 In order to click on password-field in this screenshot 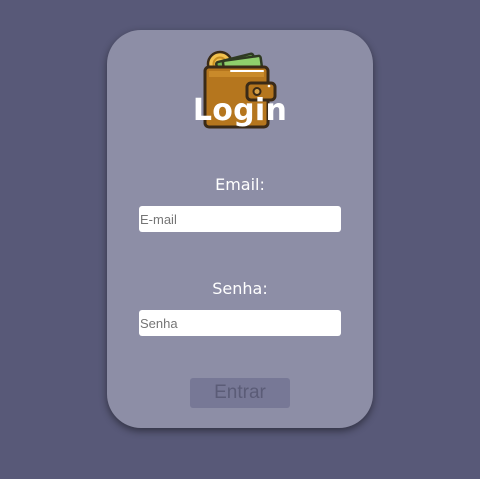, I will do `click(240, 323)`.